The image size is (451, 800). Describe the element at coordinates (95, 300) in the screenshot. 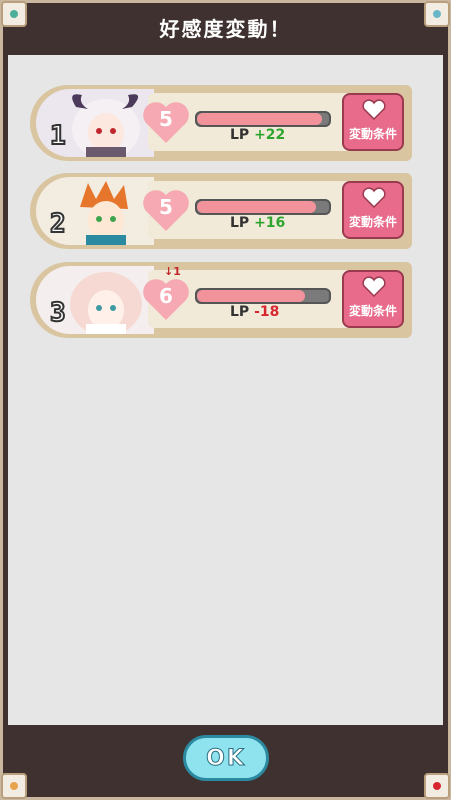

I see `character-portrait-3: 3` at that location.